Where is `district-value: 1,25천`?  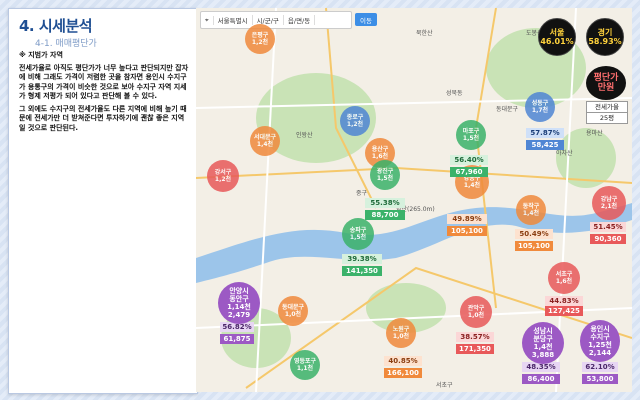 district-value: 1,25천 is located at coordinates (600, 345).